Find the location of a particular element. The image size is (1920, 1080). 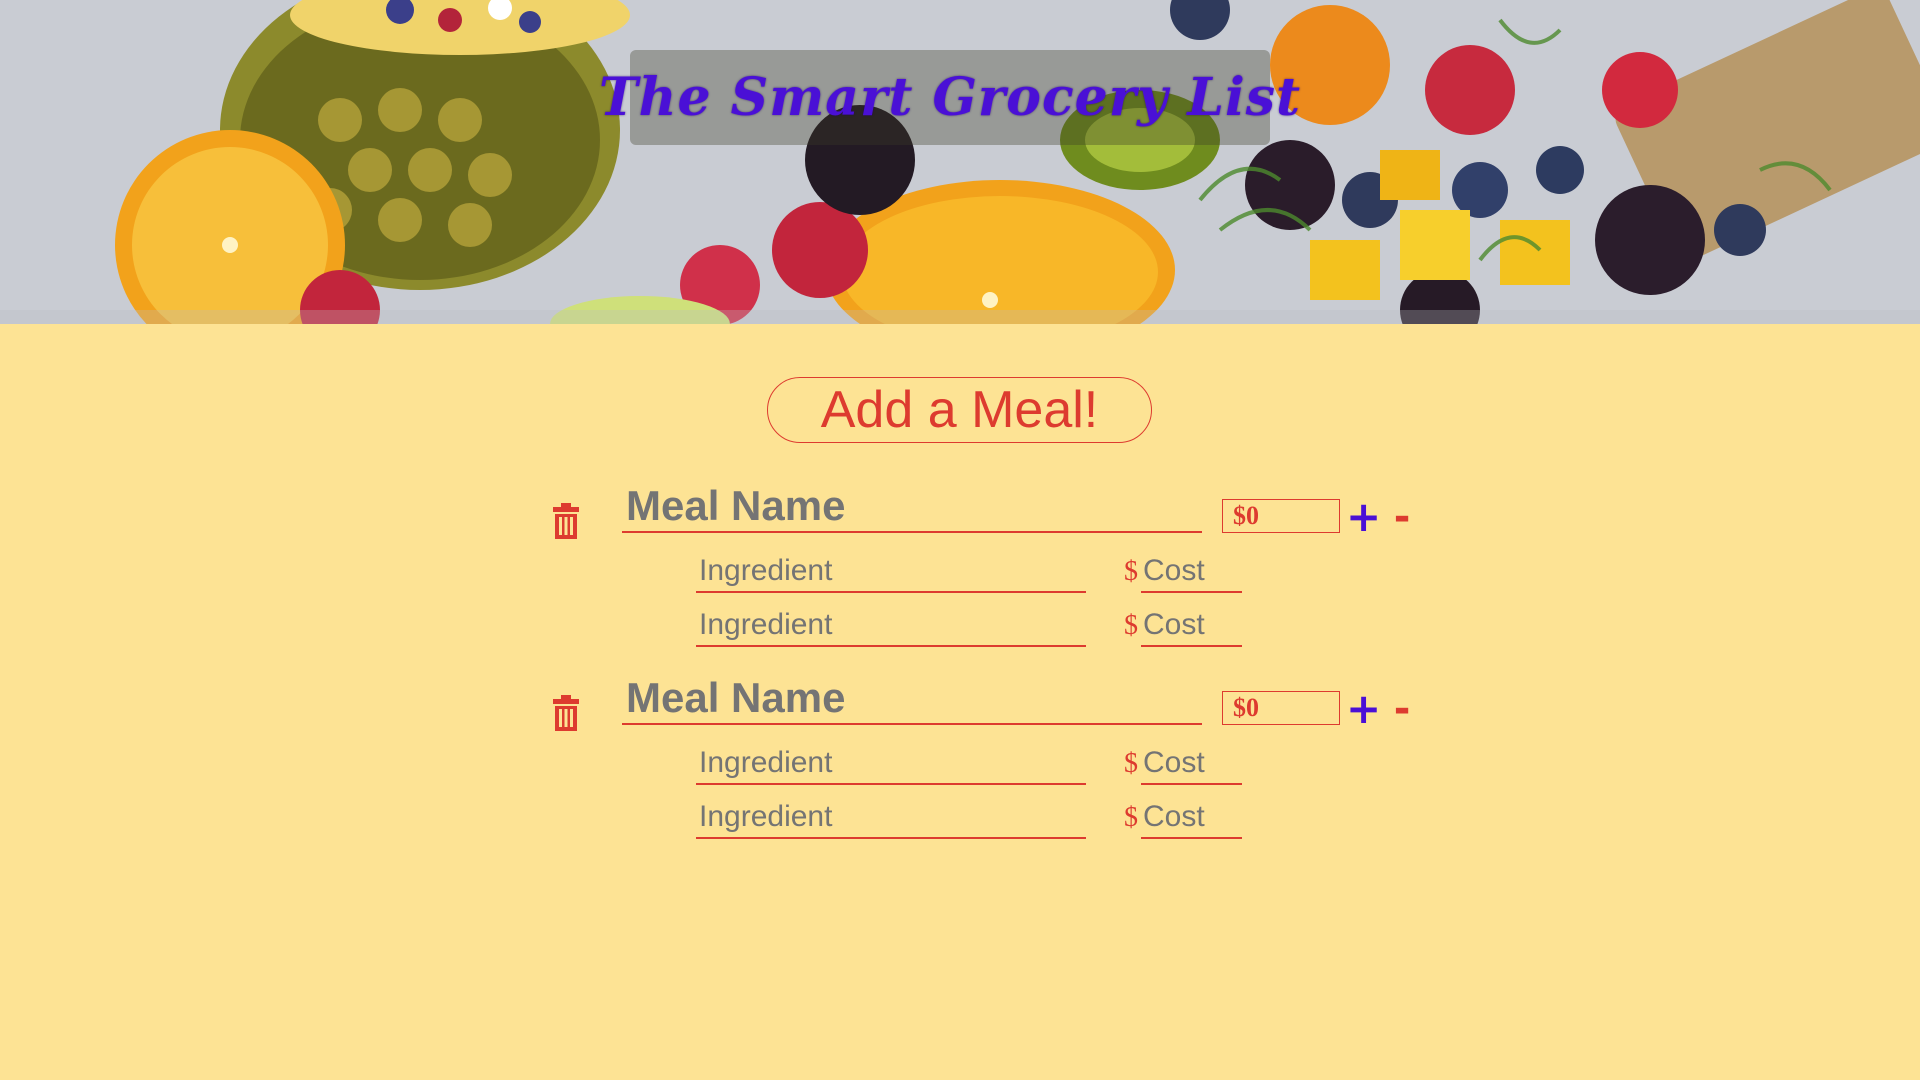

add-meal-button: Add a Meal! is located at coordinates (959, 410).